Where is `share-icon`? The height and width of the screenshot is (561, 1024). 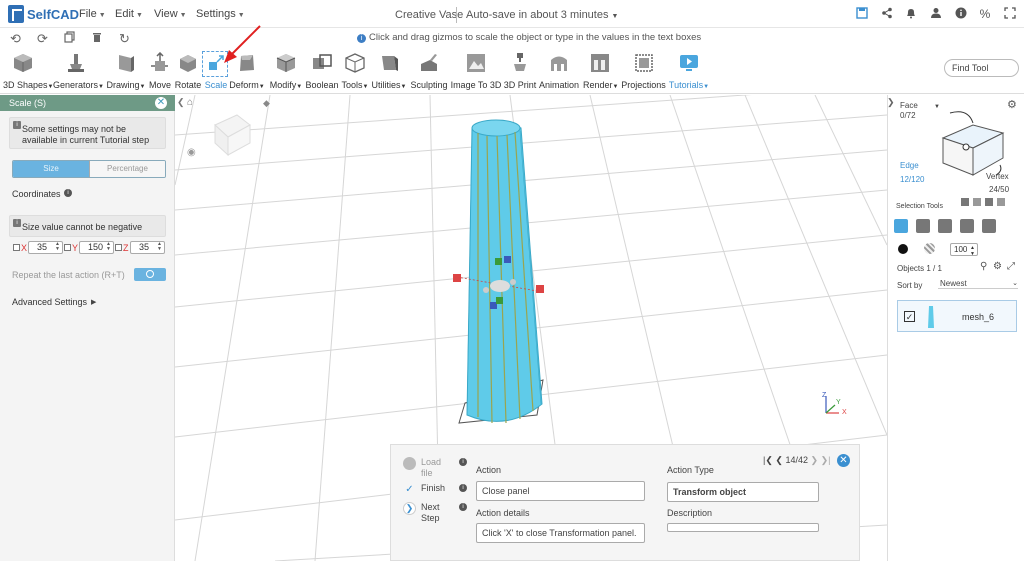 share-icon is located at coordinates (887, 14).